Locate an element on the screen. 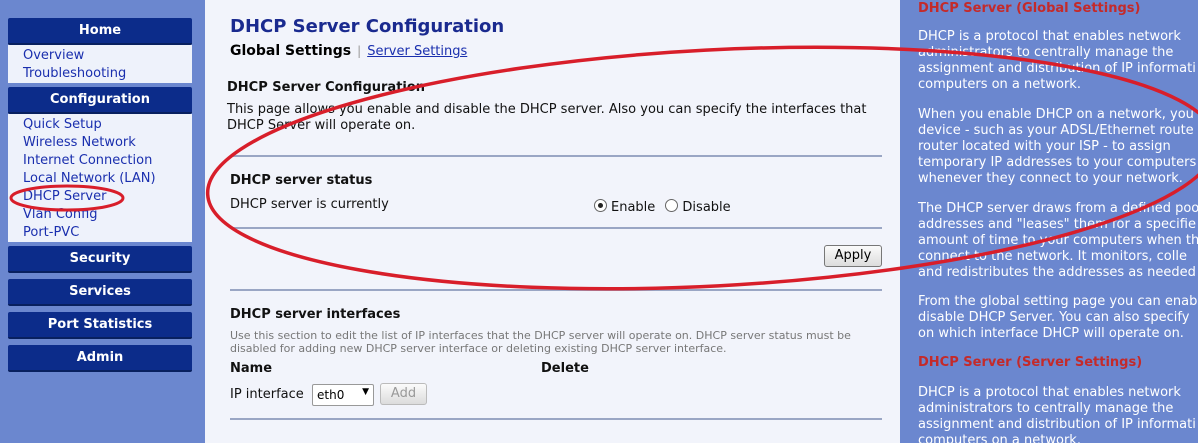 Image resolution: width=1198 pixels, height=443 pixels. page-title: DHCP Server Configuration is located at coordinates (367, 26).